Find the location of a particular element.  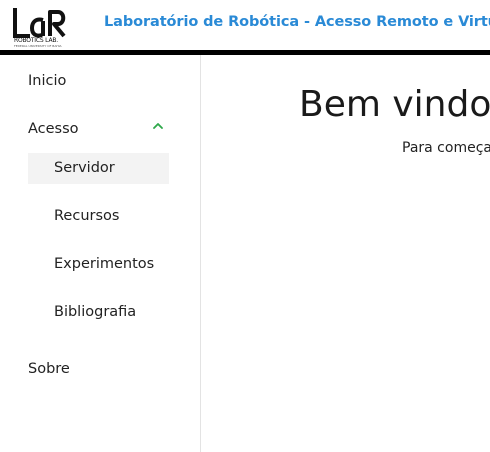

page-title: Bem vindo is located at coordinates (394, 104).